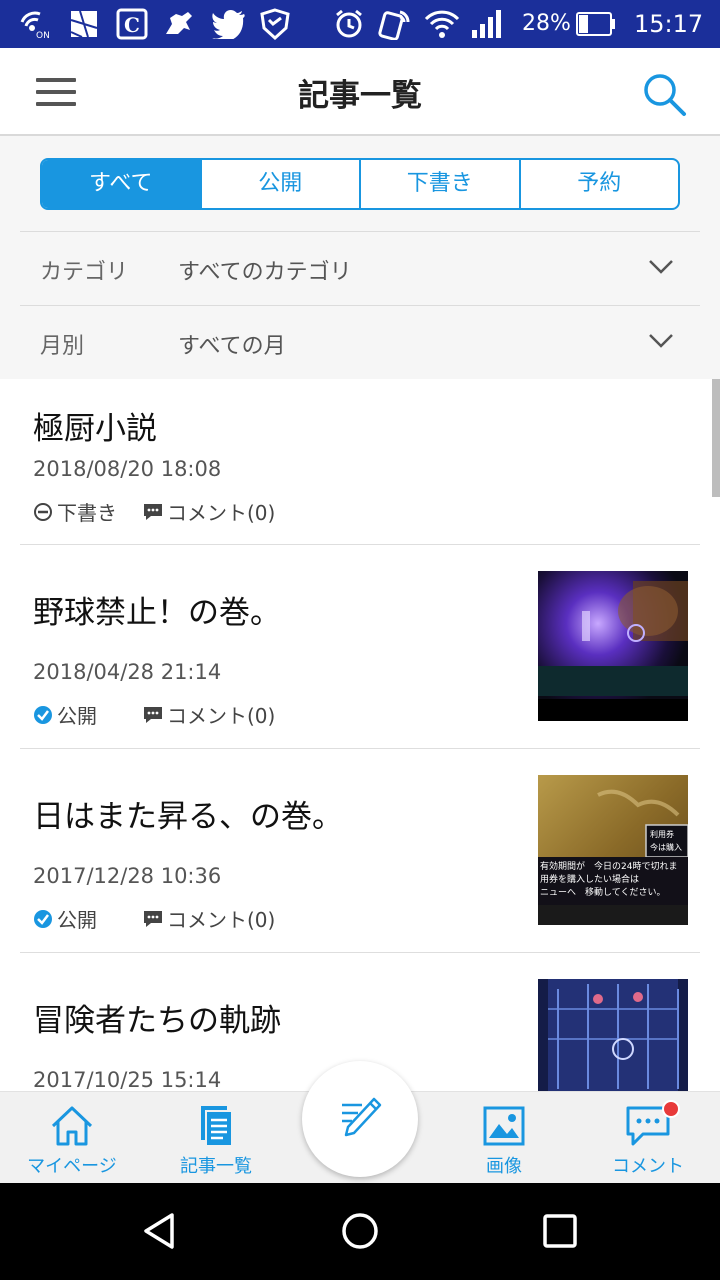 This screenshot has height=1280, width=720. What do you see at coordinates (349, 24) in the screenshot?
I see `alarm-icon` at bounding box center [349, 24].